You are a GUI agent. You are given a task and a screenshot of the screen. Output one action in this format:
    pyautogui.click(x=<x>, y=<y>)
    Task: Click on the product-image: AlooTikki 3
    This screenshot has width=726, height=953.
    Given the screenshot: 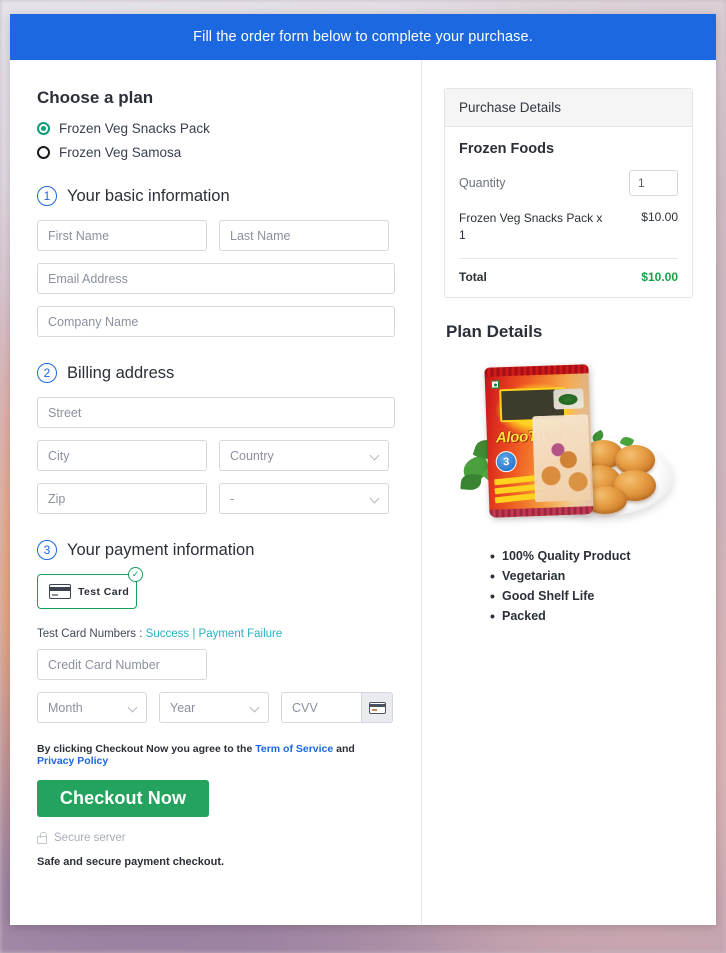 What is the action you would take?
    pyautogui.click(x=567, y=444)
    